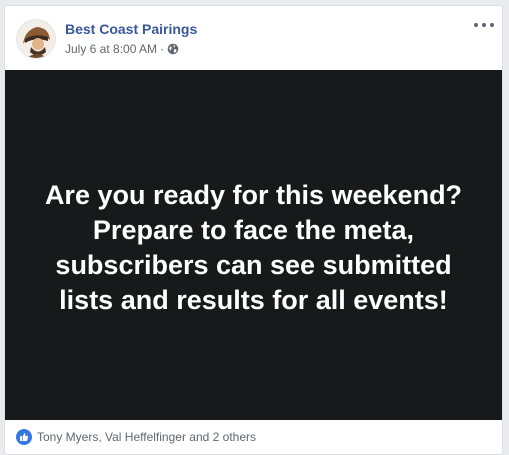 The height and width of the screenshot is (455, 509). I want to click on more-options-icon, so click(484, 25).